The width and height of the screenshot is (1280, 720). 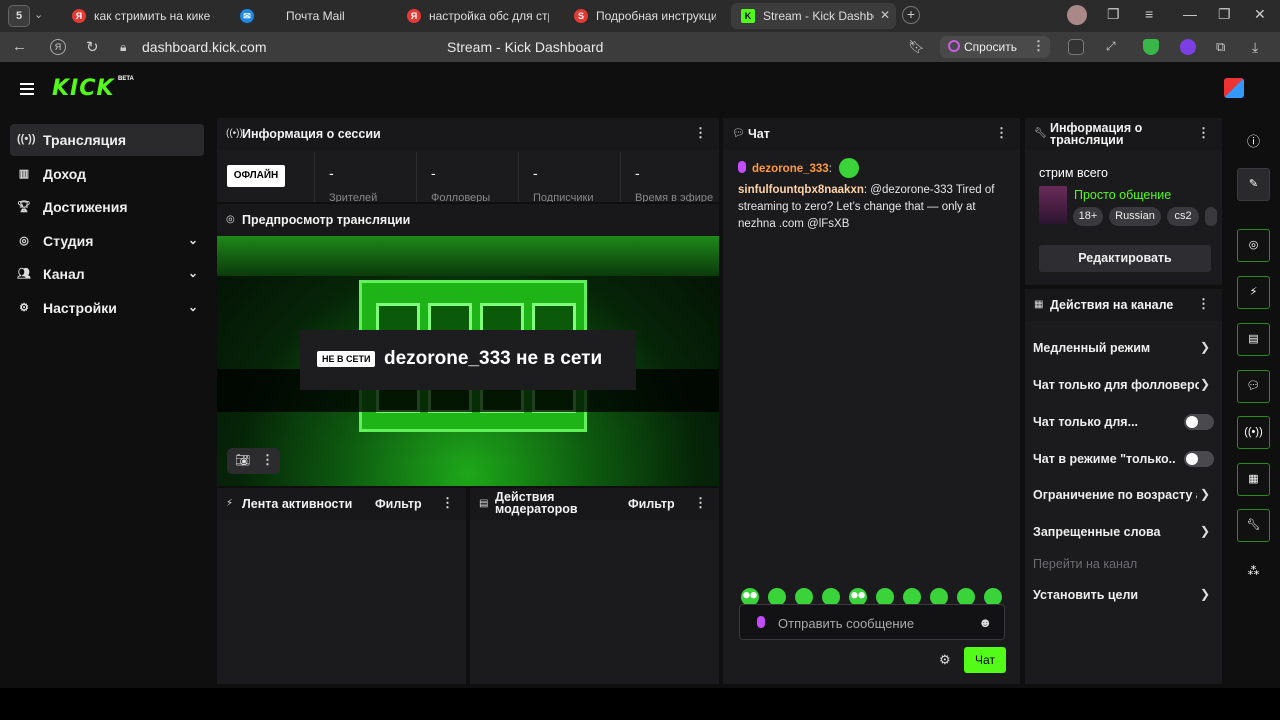 I want to click on slow-mode-action: Медленный режим, so click(x=1123, y=348).